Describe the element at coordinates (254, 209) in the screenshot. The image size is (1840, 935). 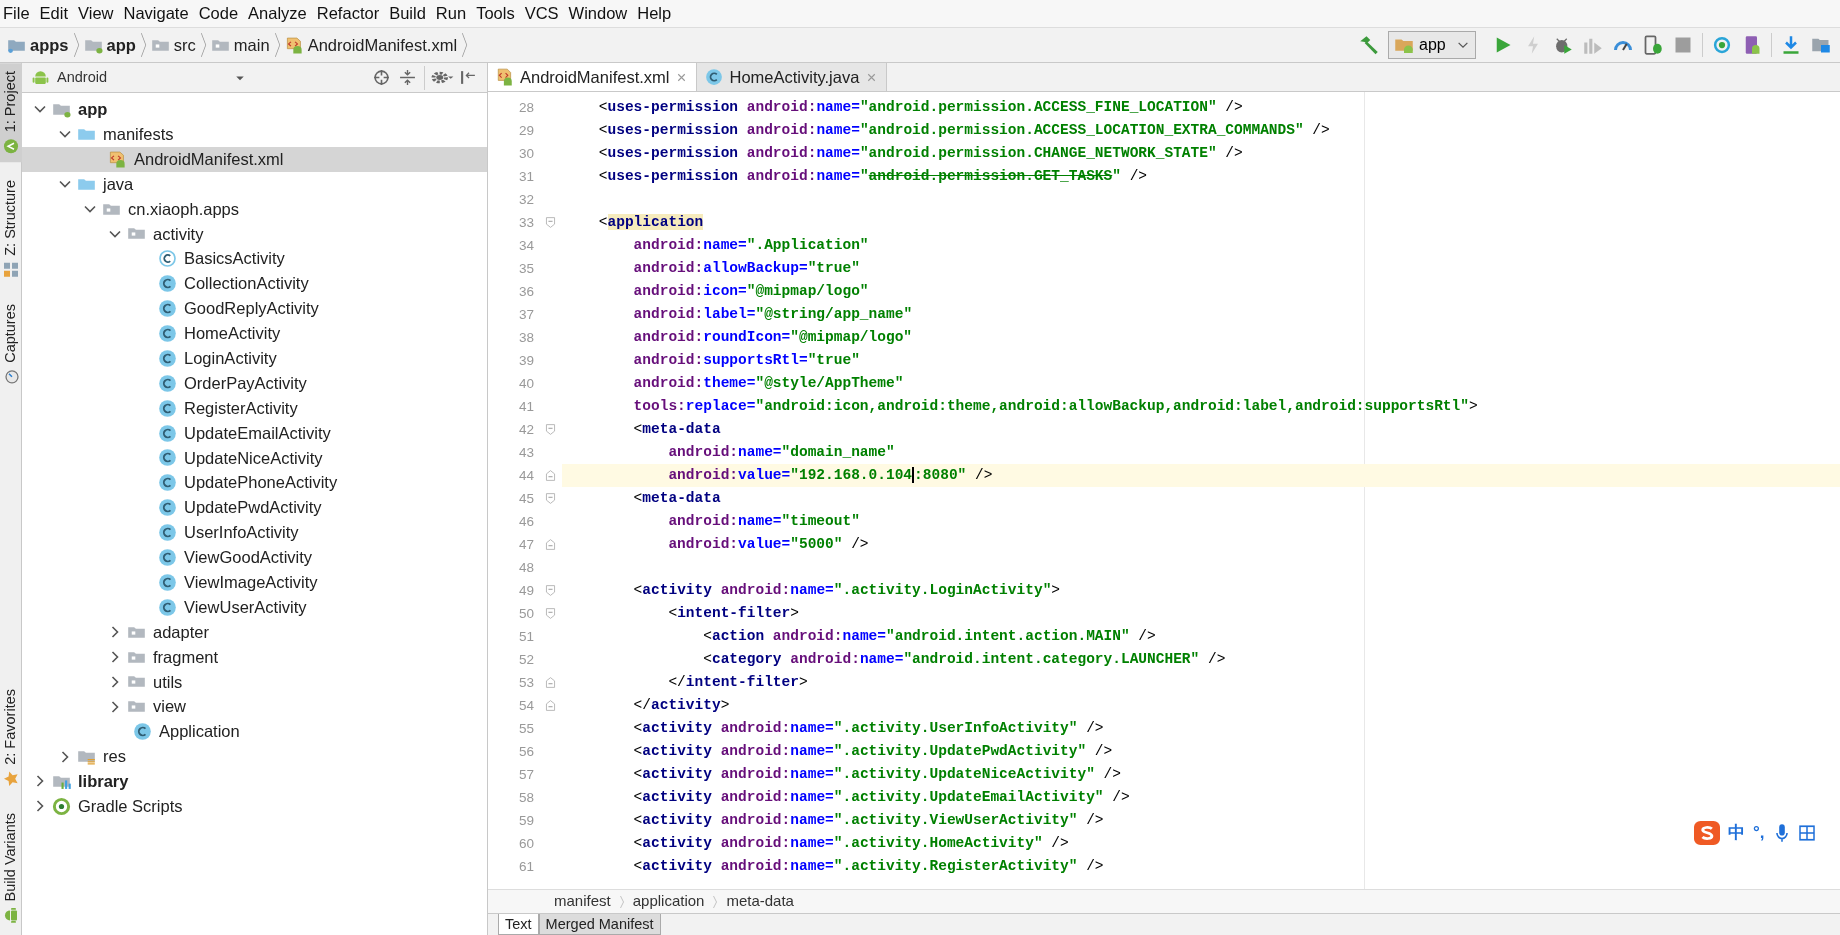
I see `tree-item: cn.xiaoph.apps` at that location.